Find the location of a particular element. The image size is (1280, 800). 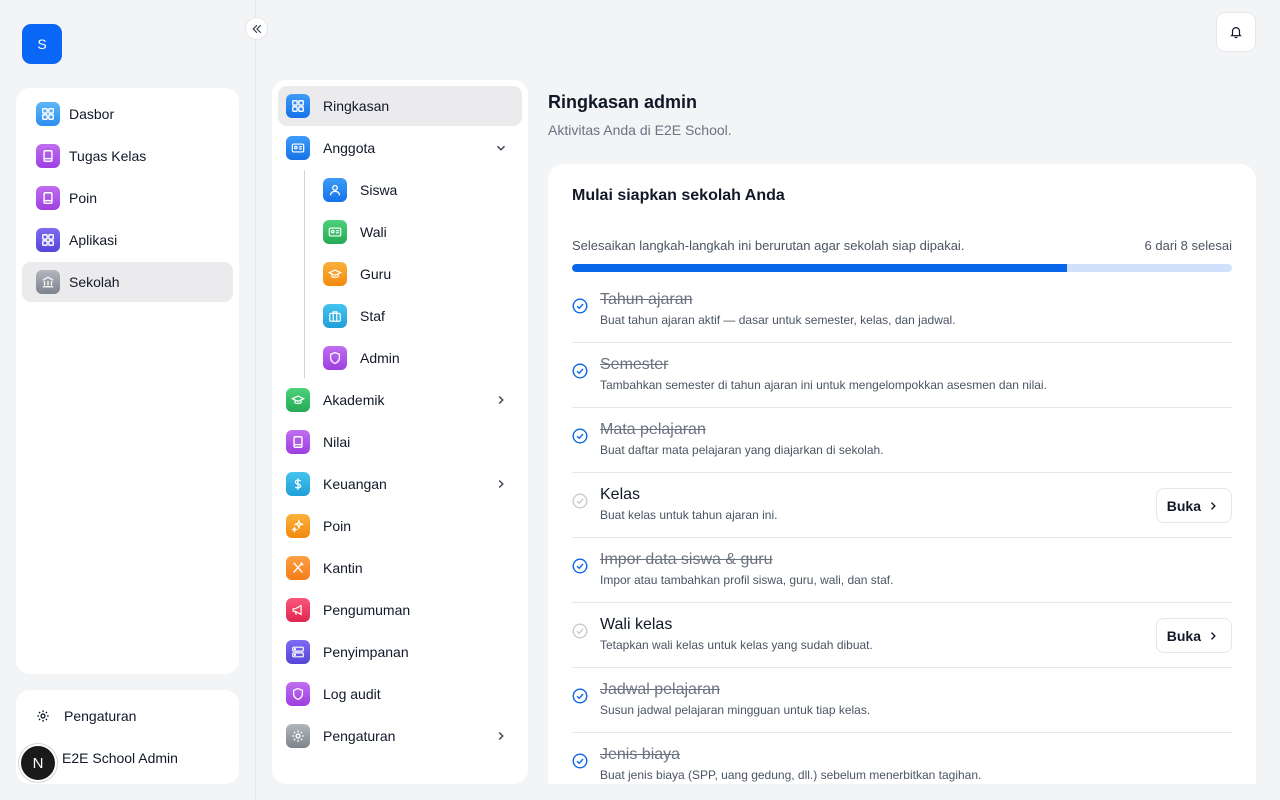

subnav-label: Kantin is located at coordinates (343, 568).